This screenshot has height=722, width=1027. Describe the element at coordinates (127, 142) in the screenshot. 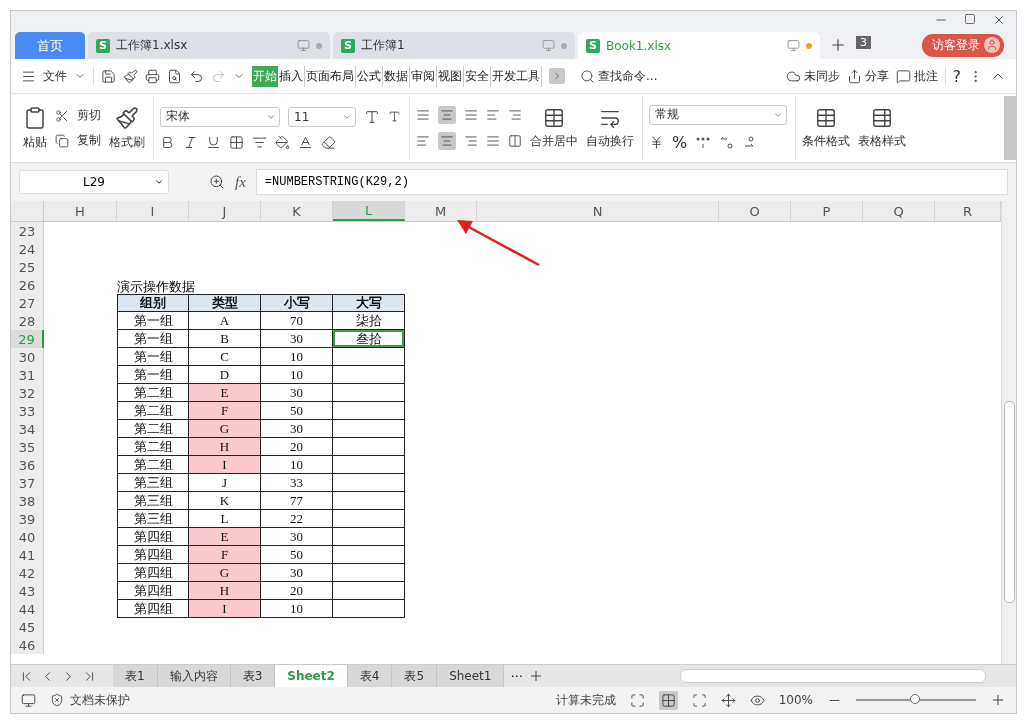

I see `format-painter-button: 格式刷` at that location.